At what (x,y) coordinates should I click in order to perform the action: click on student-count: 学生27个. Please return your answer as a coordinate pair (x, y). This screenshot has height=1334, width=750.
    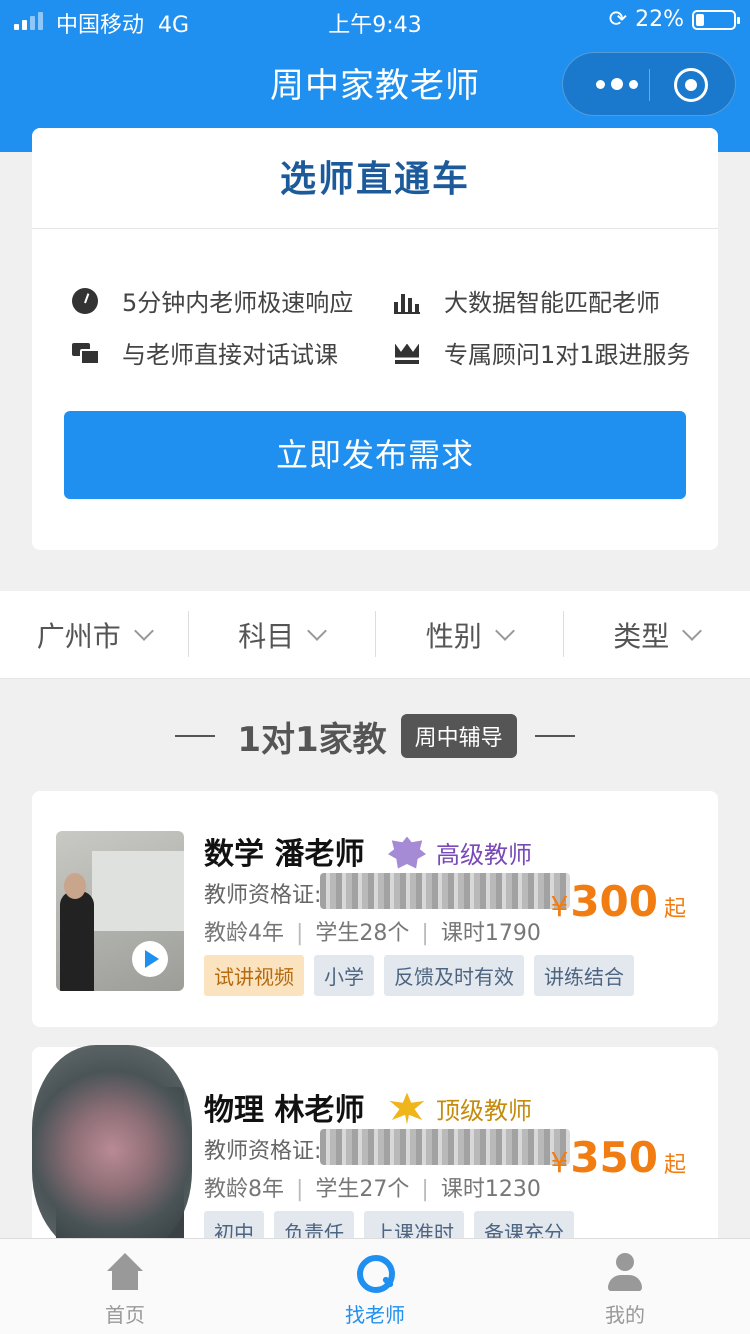
    Looking at the image, I should click on (362, 1189).